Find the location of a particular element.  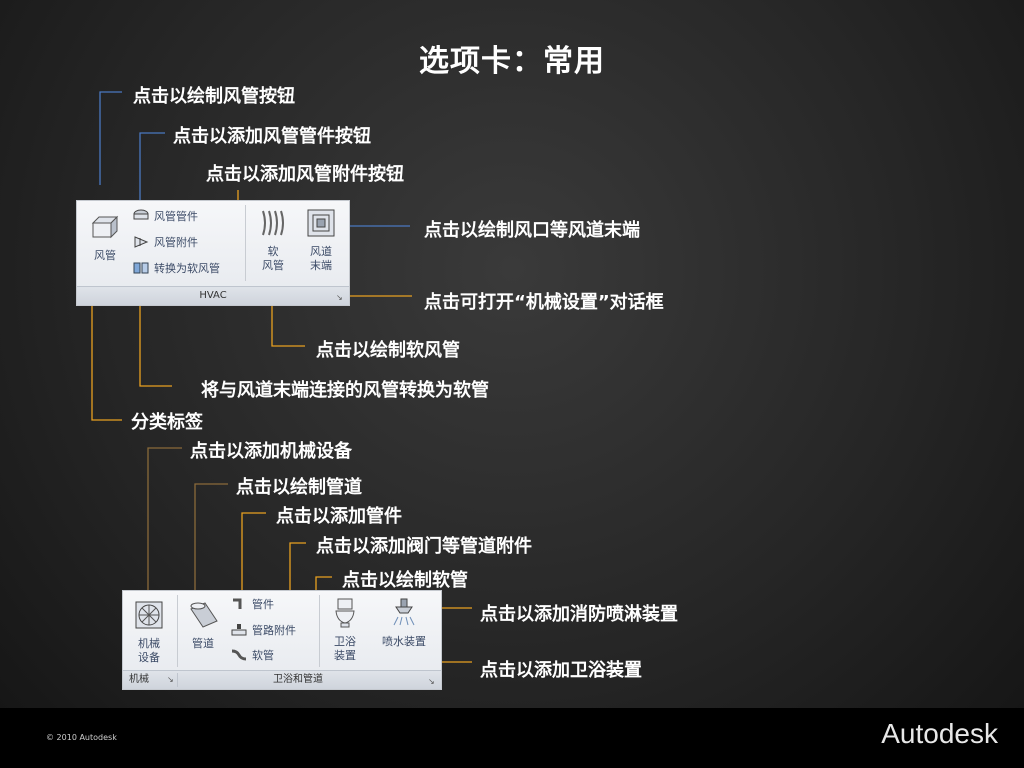

callout-add-pipe-accessory: 点击以添加阀门等管道附件 is located at coordinates (424, 546).